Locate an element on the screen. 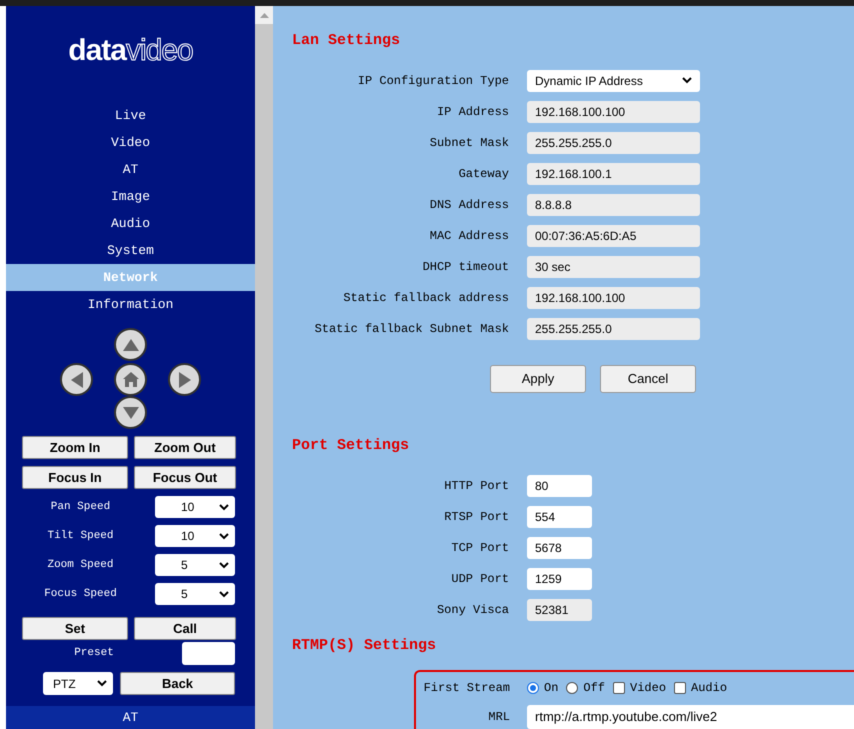 The image size is (854, 729). home-icon is located at coordinates (130, 379).